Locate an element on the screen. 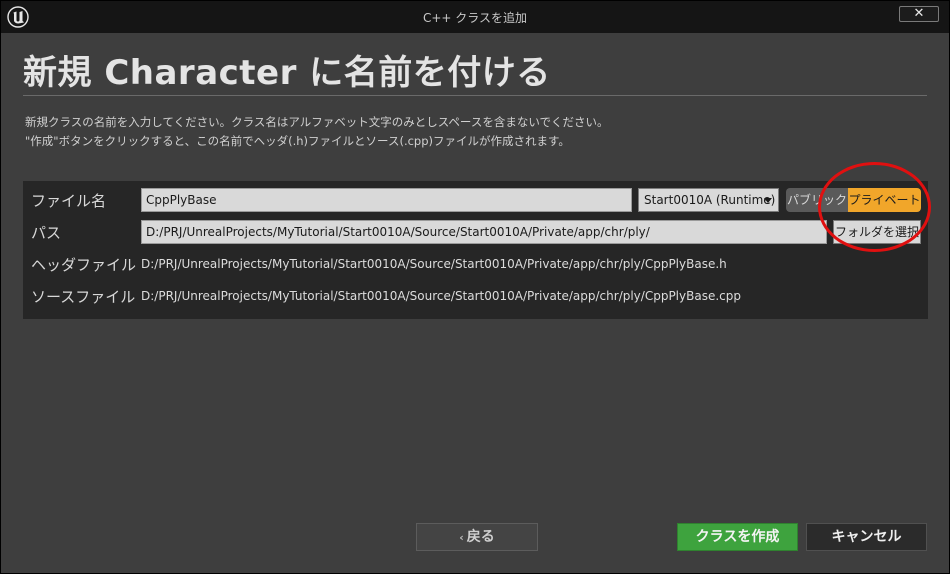 This screenshot has height=574, width=950. title-bar: C++ クラスを追加 ✕ is located at coordinates (475, 17).